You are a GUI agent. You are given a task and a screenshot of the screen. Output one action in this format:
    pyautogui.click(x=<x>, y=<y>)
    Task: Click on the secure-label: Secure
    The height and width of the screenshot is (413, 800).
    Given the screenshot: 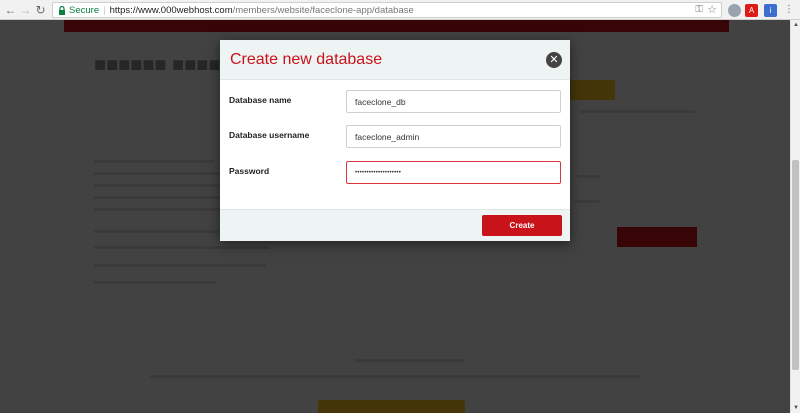 What is the action you would take?
    pyautogui.click(x=84, y=10)
    